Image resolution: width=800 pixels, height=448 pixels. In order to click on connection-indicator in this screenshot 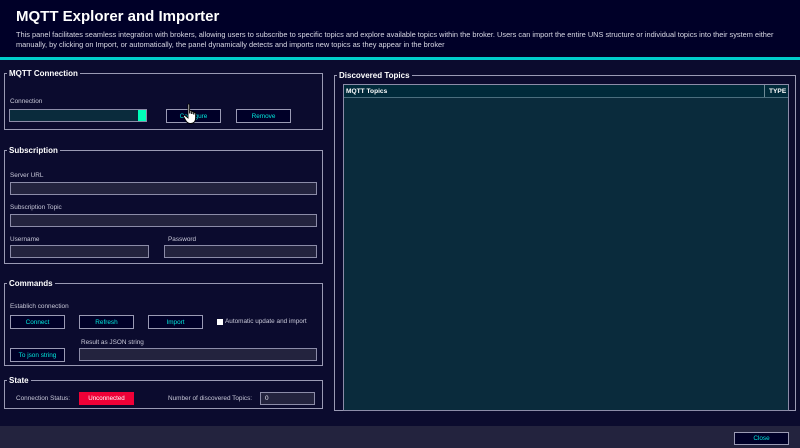, I will do `click(142, 115)`.